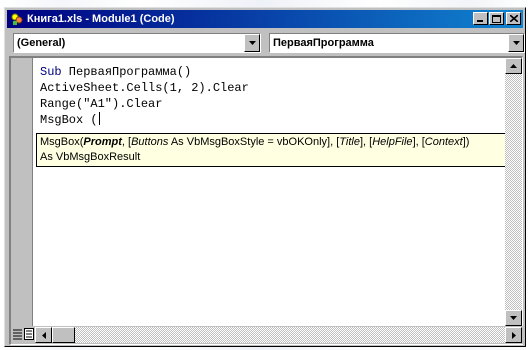 This screenshot has height=350, width=528. I want to click on vertical-scrollbar, so click(513, 192).